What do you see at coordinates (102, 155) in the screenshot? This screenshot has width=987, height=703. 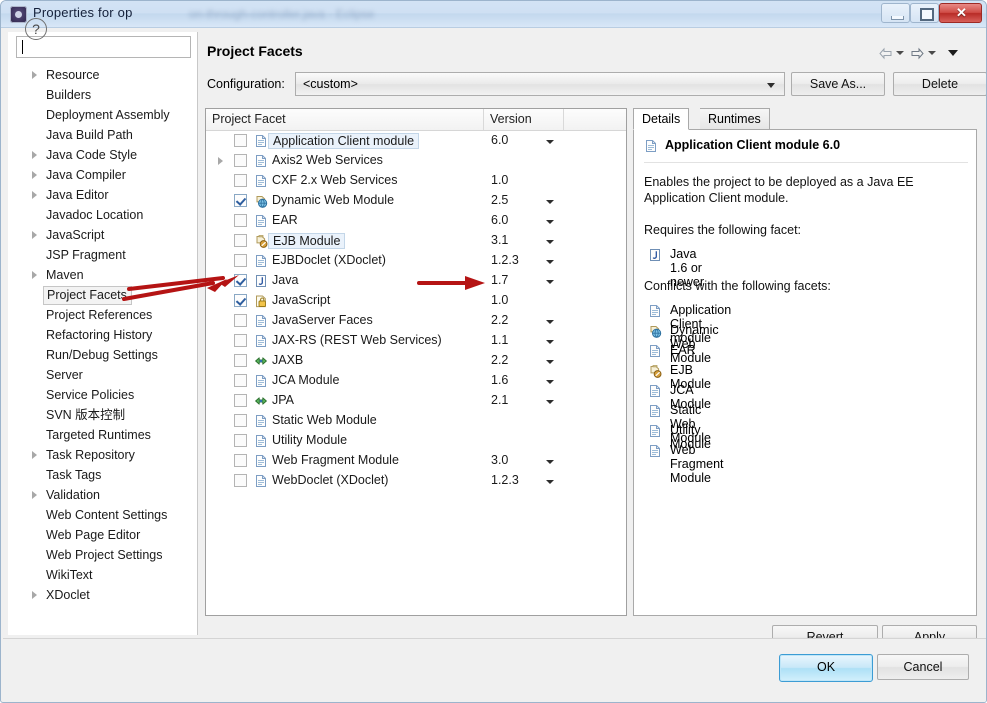 I see `sidebar-item-java-code-style: Java Code Style` at bounding box center [102, 155].